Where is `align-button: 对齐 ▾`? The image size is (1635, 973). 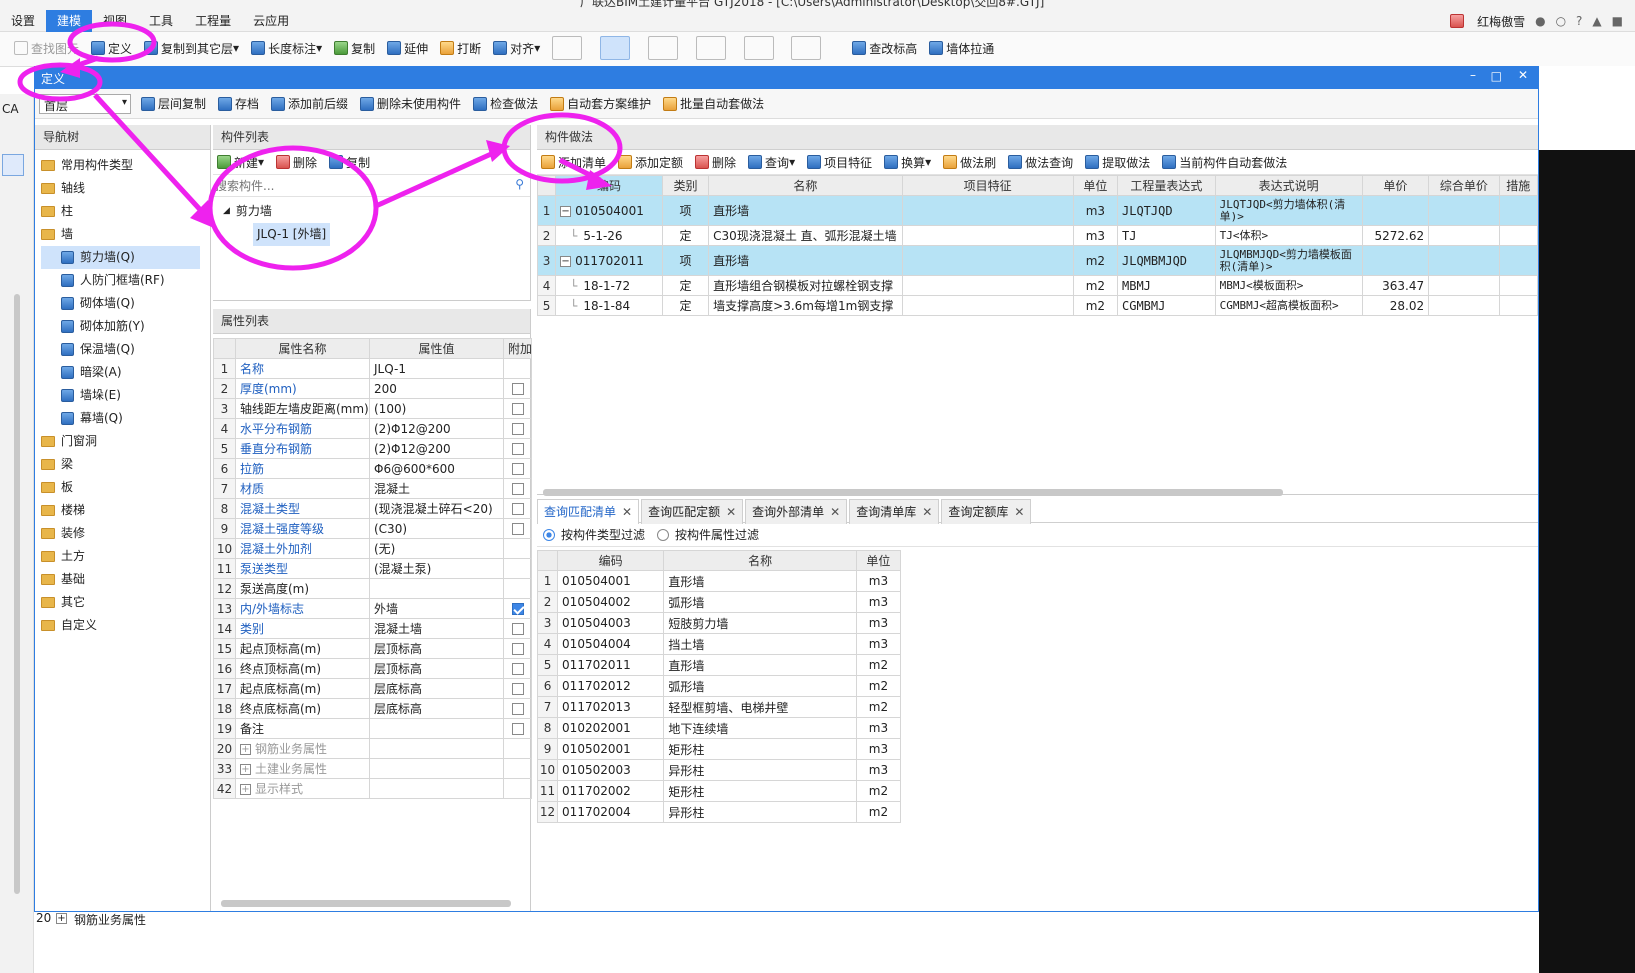 align-button: 对齐 ▾ is located at coordinates (516, 48).